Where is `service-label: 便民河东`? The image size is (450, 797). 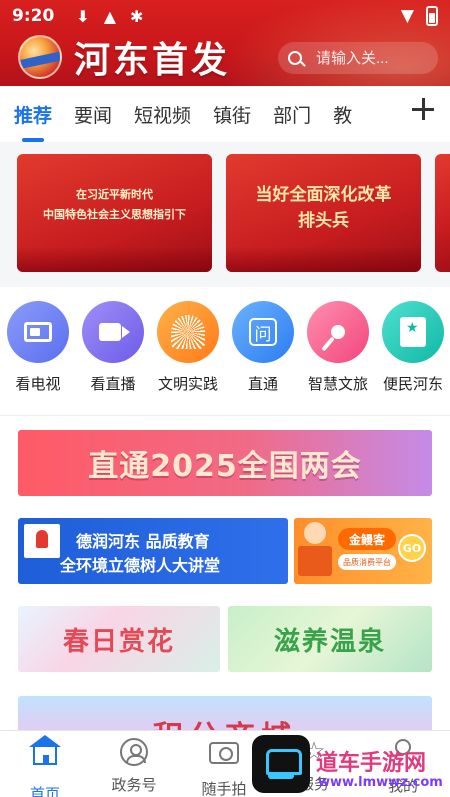 service-label: 便民河东 is located at coordinates (412, 384).